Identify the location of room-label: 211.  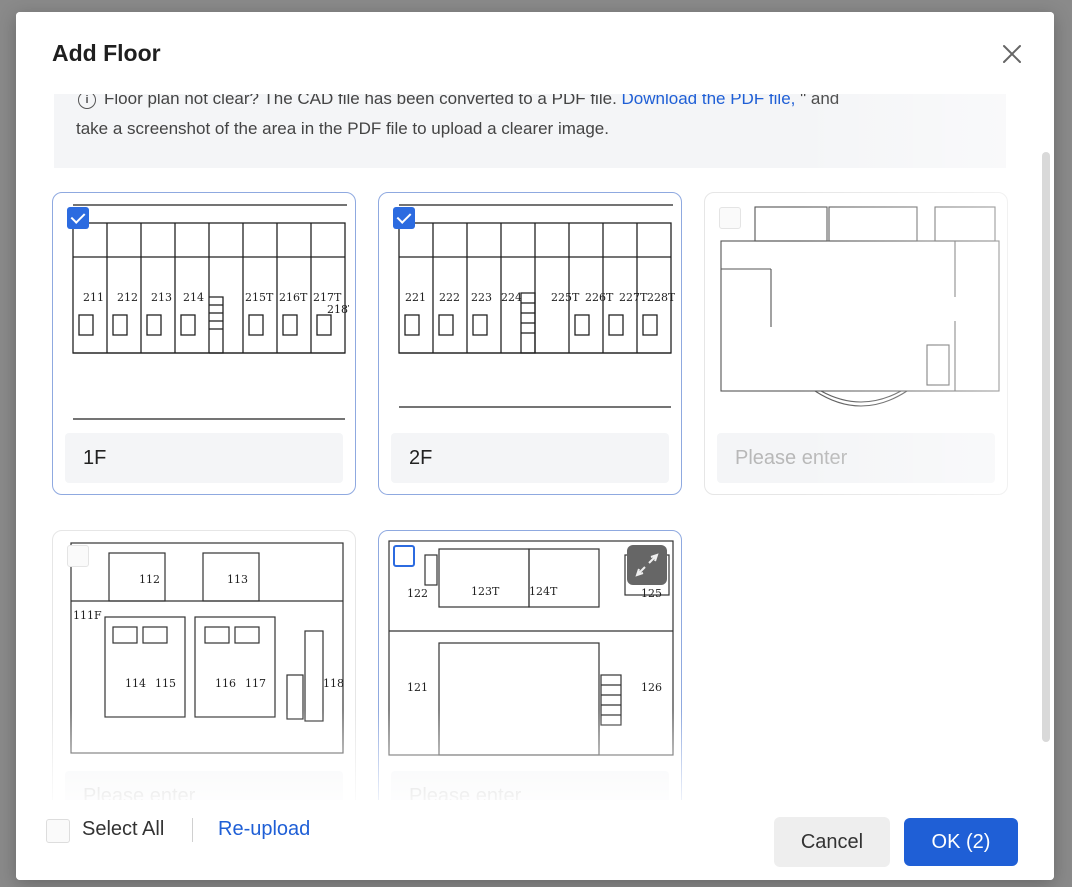
(93, 297).